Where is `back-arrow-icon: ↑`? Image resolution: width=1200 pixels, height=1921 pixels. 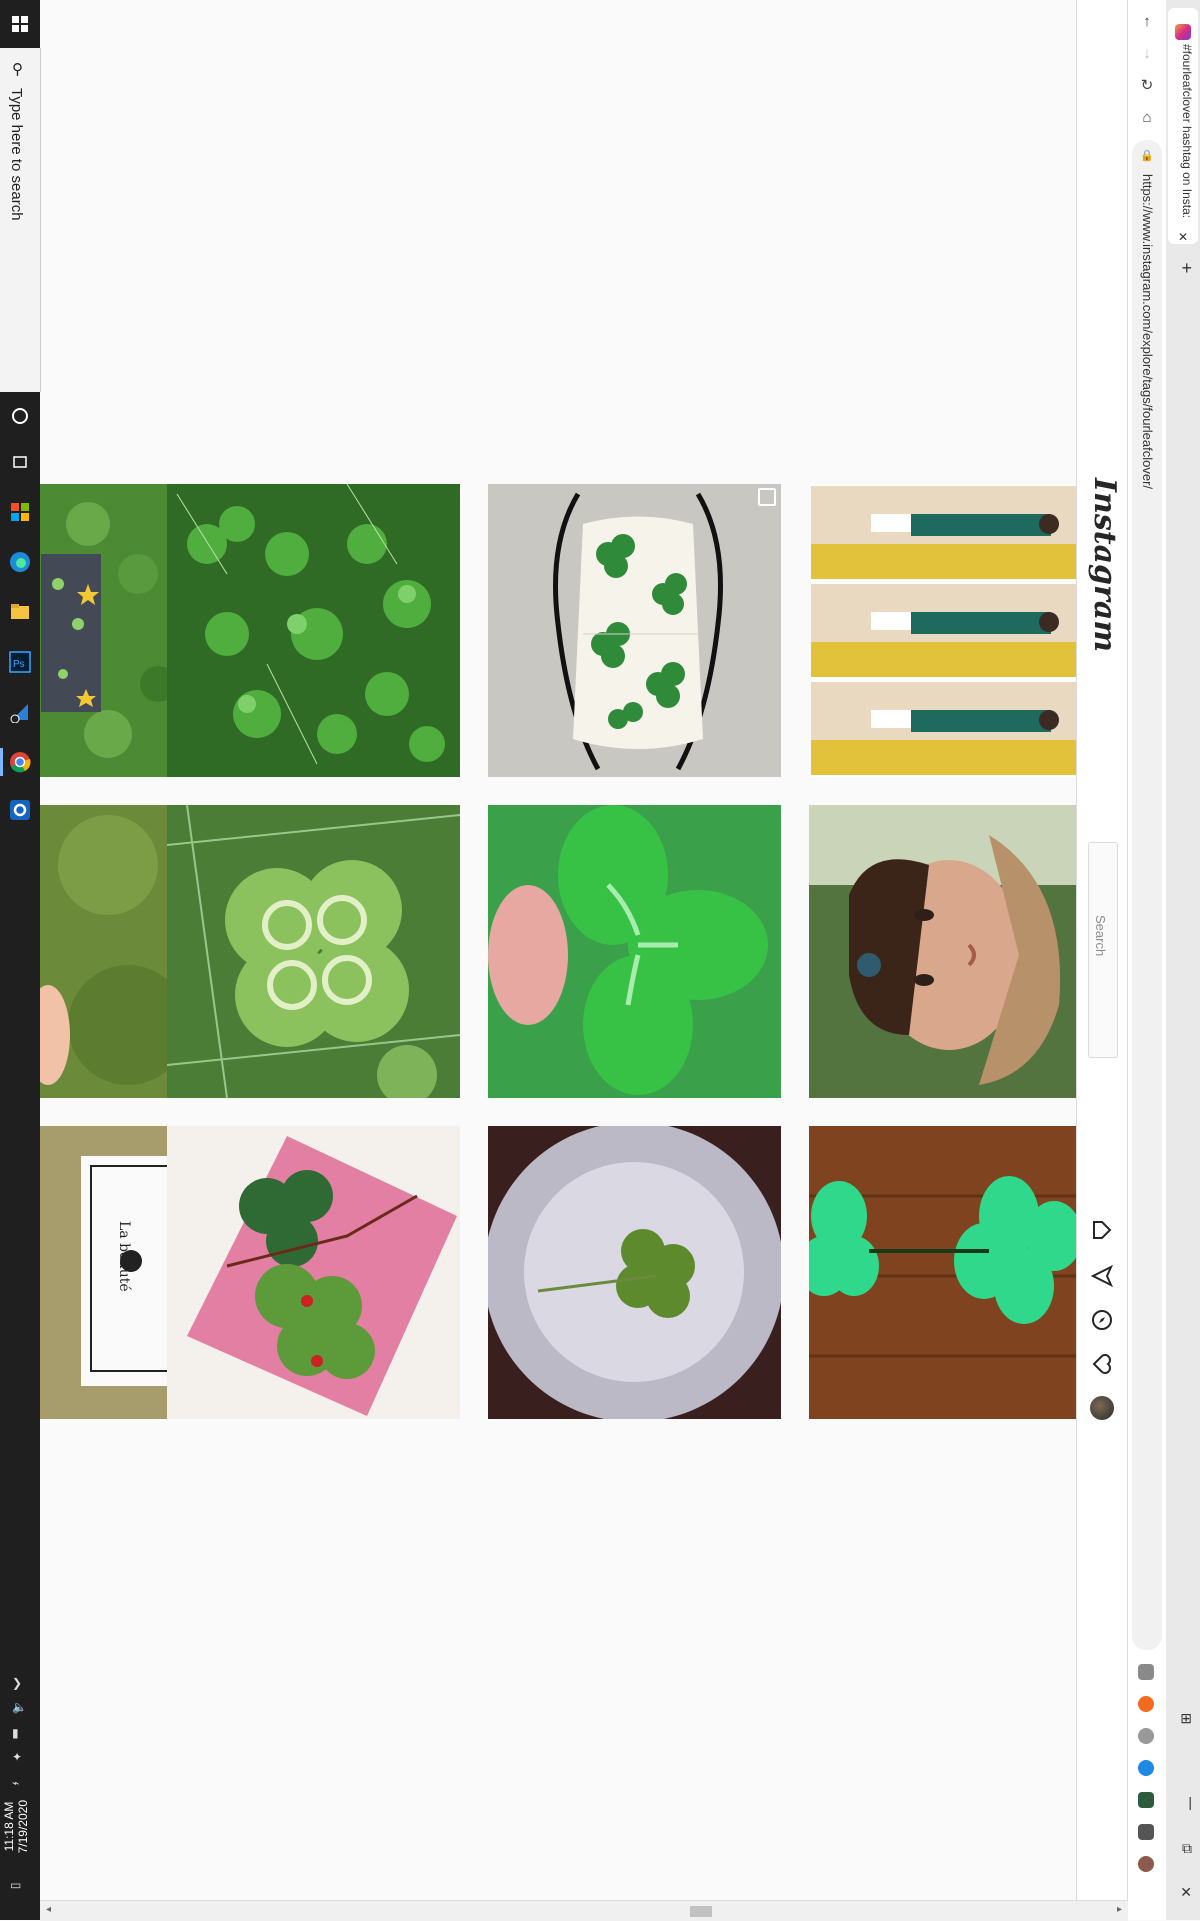
back-arrow-icon: ↑ is located at coordinates (1147, 21).